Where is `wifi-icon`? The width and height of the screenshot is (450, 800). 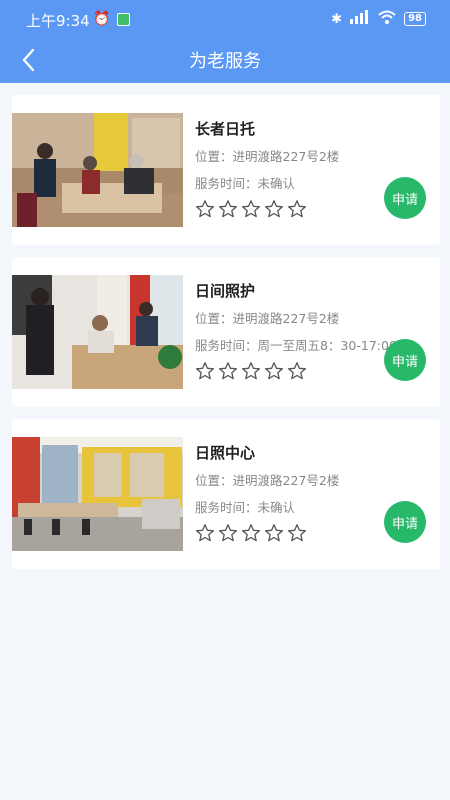 wifi-icon is located at coordinates (387, 19).